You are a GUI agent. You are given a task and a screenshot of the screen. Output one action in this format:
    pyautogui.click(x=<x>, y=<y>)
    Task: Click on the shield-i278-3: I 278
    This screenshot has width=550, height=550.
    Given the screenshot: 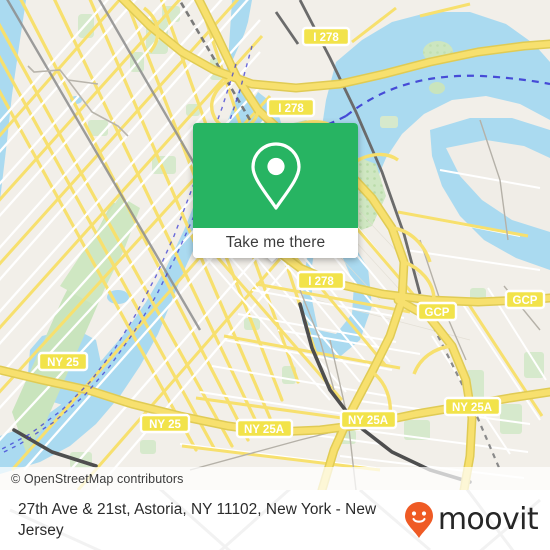 What is the action you would take?
    pyautogui.click(x=321, y=280)
    